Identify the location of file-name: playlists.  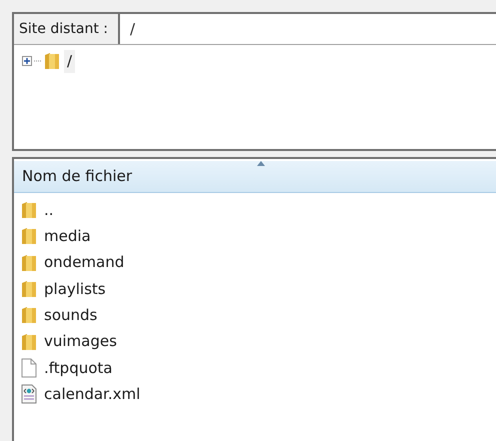
(75, 289).